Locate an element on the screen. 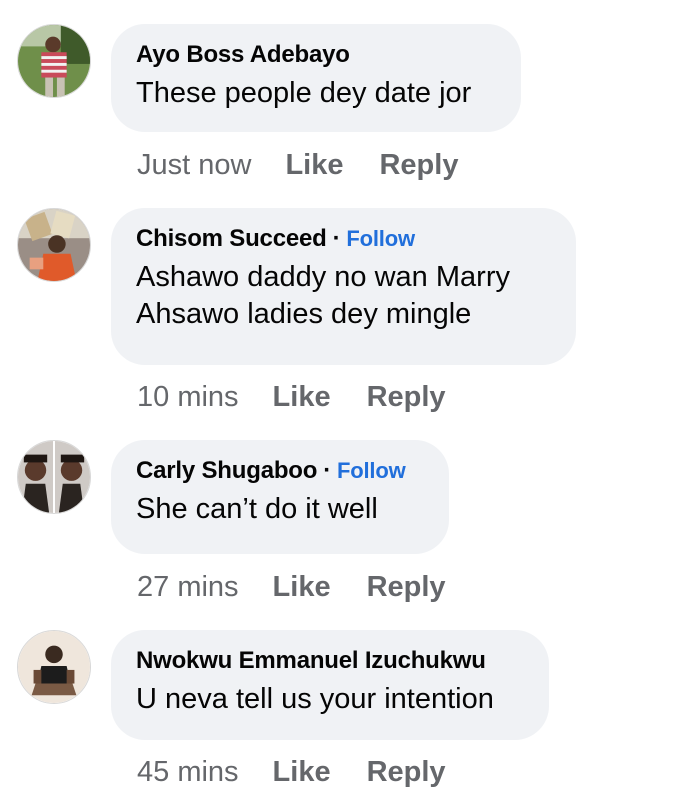  comment-actions: 27 mins Like Reply is located at coordinates (291, 587).